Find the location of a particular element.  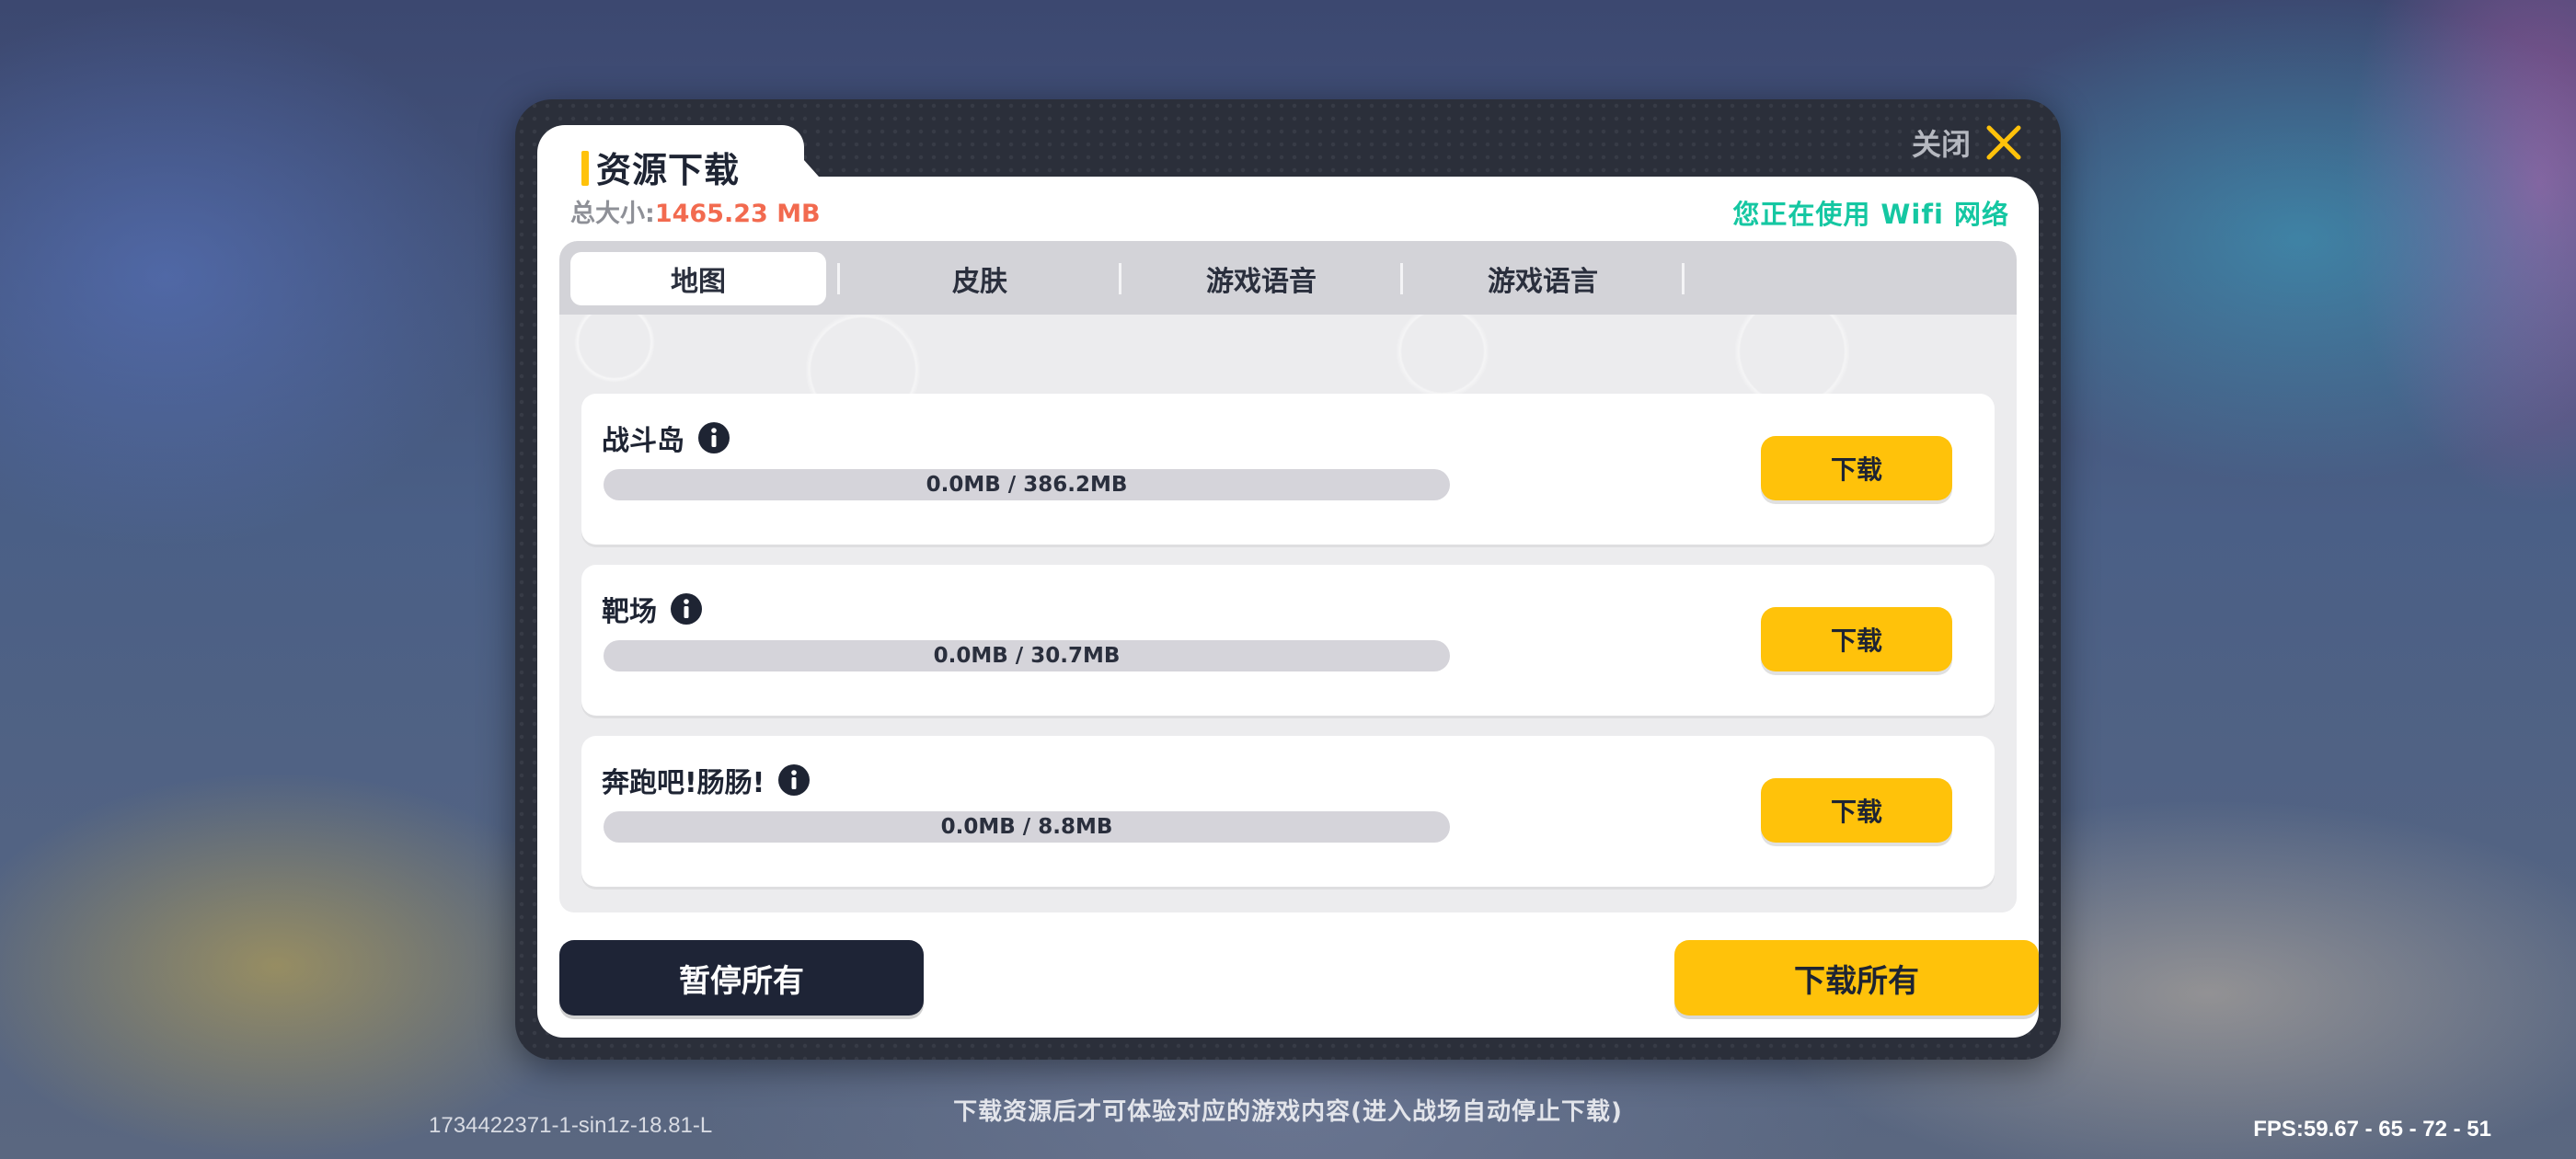

network-status: 您正在使用 Wifi 网络 is located at coordinates (1870, 214).